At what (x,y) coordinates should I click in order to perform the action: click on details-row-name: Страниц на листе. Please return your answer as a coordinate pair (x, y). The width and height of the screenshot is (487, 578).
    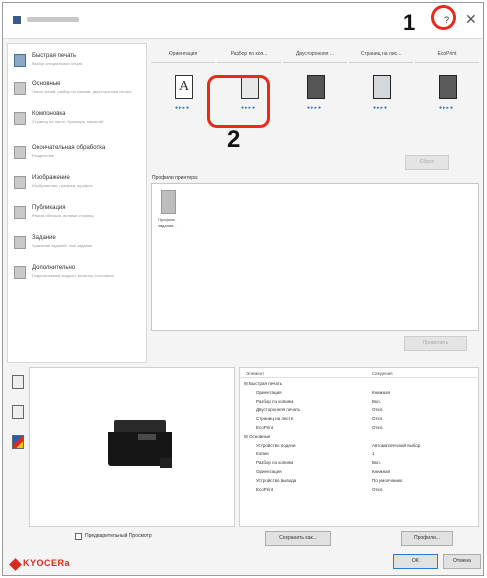
    Looking at the image, I should click on (275, 419).